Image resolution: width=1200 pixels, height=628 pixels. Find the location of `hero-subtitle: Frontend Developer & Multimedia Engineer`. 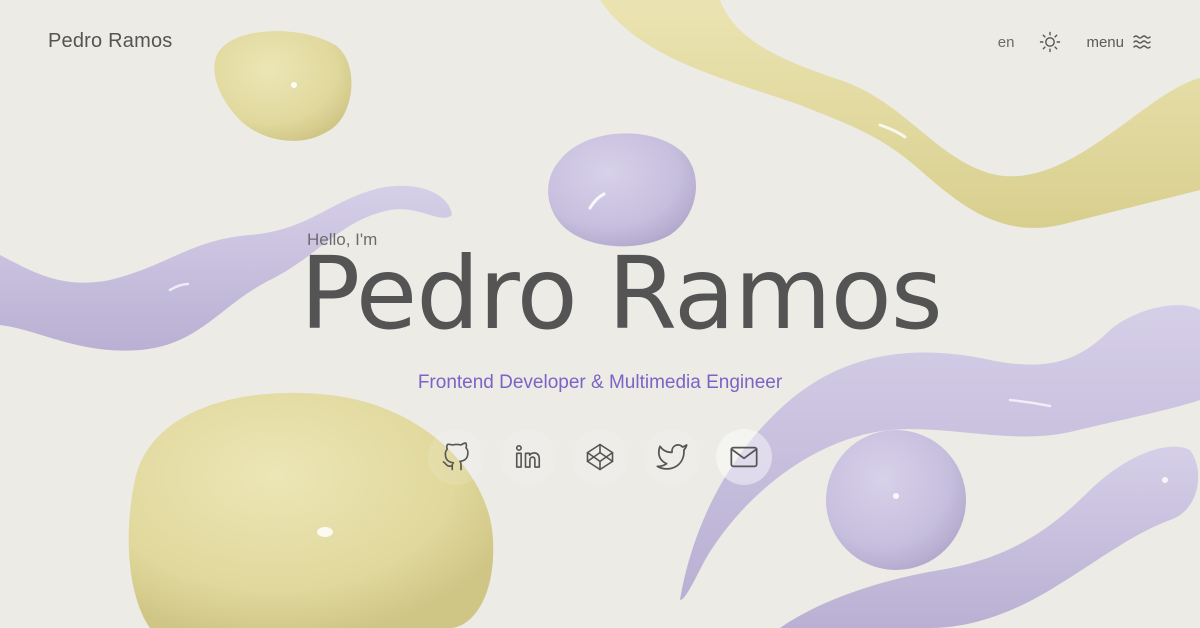

hero-subtitle: Frontend Developer & Multimedia Engineer is located at coordinates (600, 382).